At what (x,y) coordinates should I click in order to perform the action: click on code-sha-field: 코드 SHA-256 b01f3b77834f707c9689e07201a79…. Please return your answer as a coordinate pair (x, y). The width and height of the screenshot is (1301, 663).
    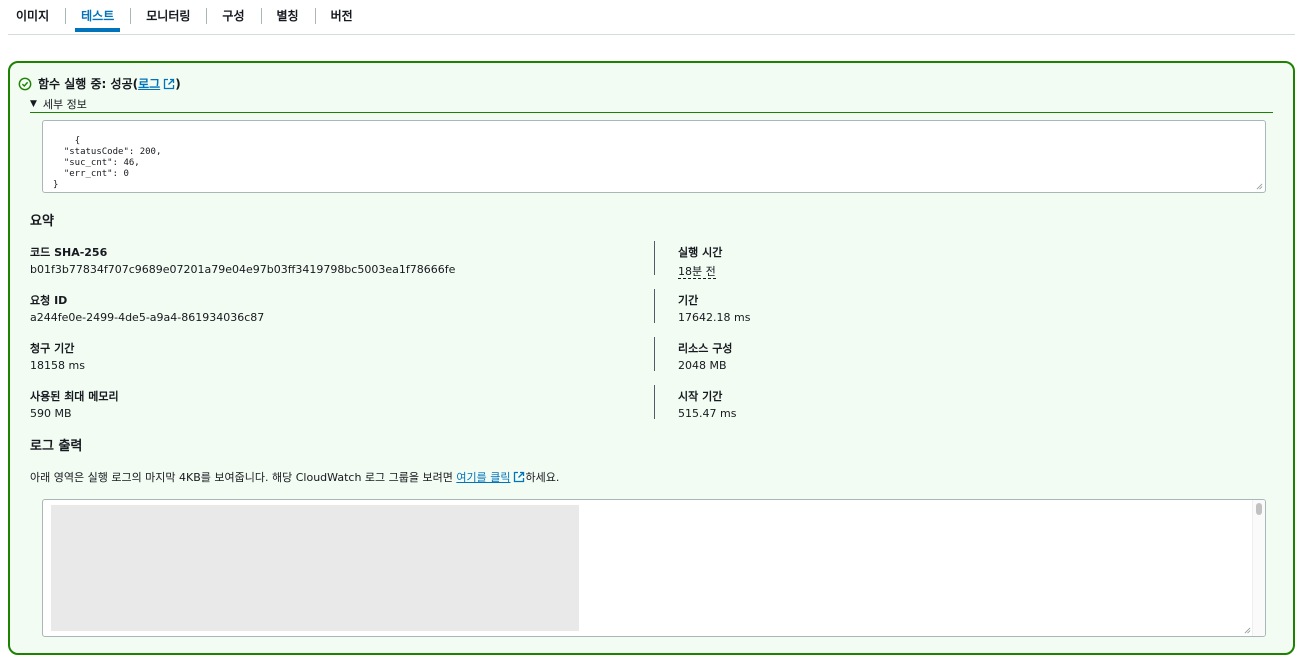
    Looking at the image, I should click on (242, 260).